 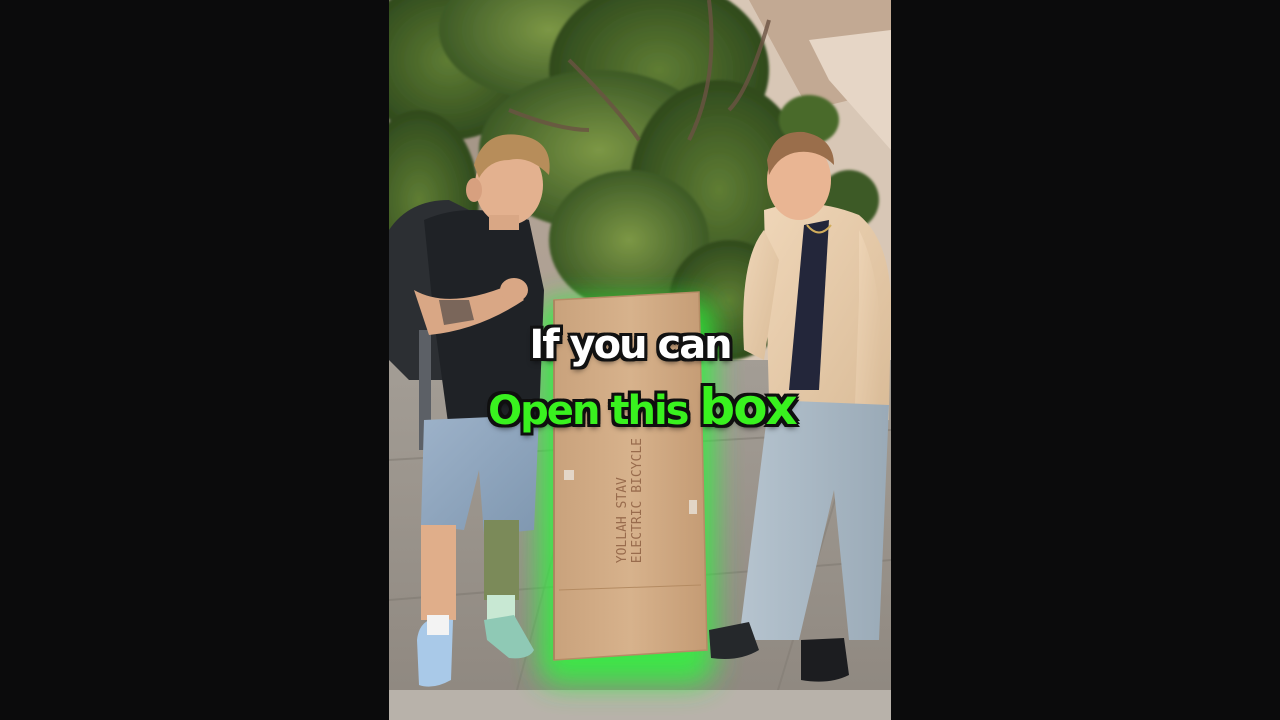 I want to click on caption-line-2: Open this box, so click(x=641, y=407).